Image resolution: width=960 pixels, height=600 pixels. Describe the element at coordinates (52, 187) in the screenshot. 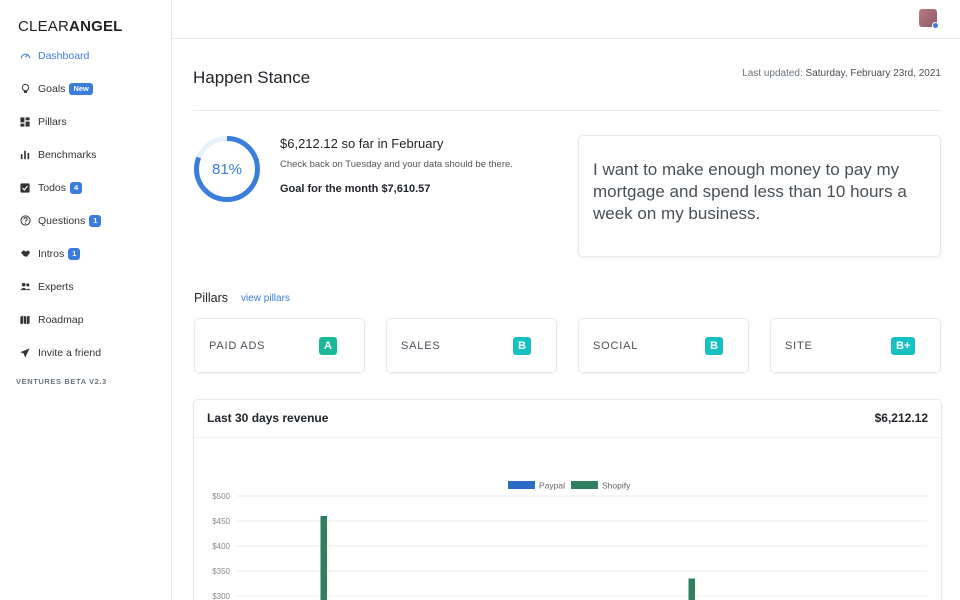

I see `sidebar-item-label: Todos` at that location.